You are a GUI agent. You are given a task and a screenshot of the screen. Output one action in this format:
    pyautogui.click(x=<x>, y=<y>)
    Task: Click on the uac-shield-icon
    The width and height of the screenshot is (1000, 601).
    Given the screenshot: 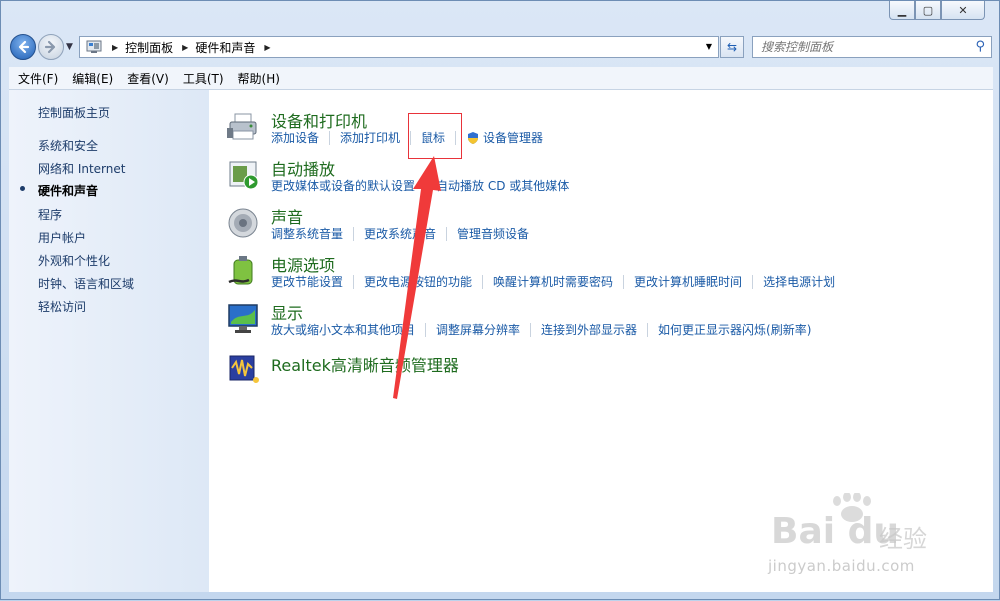 What is the action you would take?
    pyautogui.click(x=473, y=137)
    